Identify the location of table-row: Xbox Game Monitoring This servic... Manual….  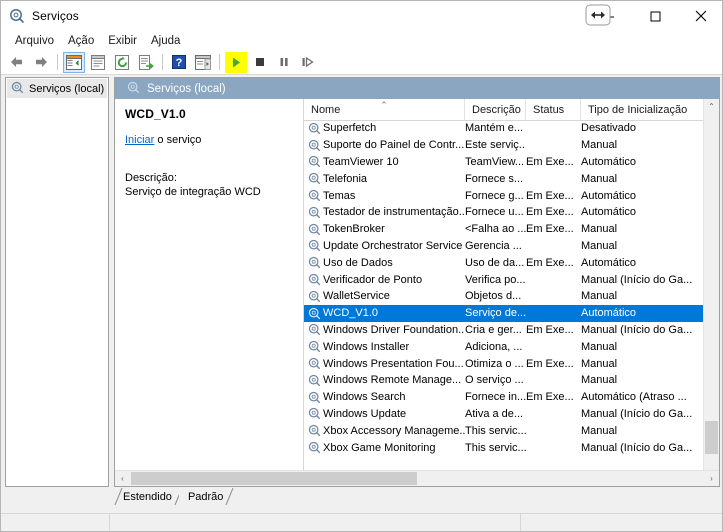
(504, 447).